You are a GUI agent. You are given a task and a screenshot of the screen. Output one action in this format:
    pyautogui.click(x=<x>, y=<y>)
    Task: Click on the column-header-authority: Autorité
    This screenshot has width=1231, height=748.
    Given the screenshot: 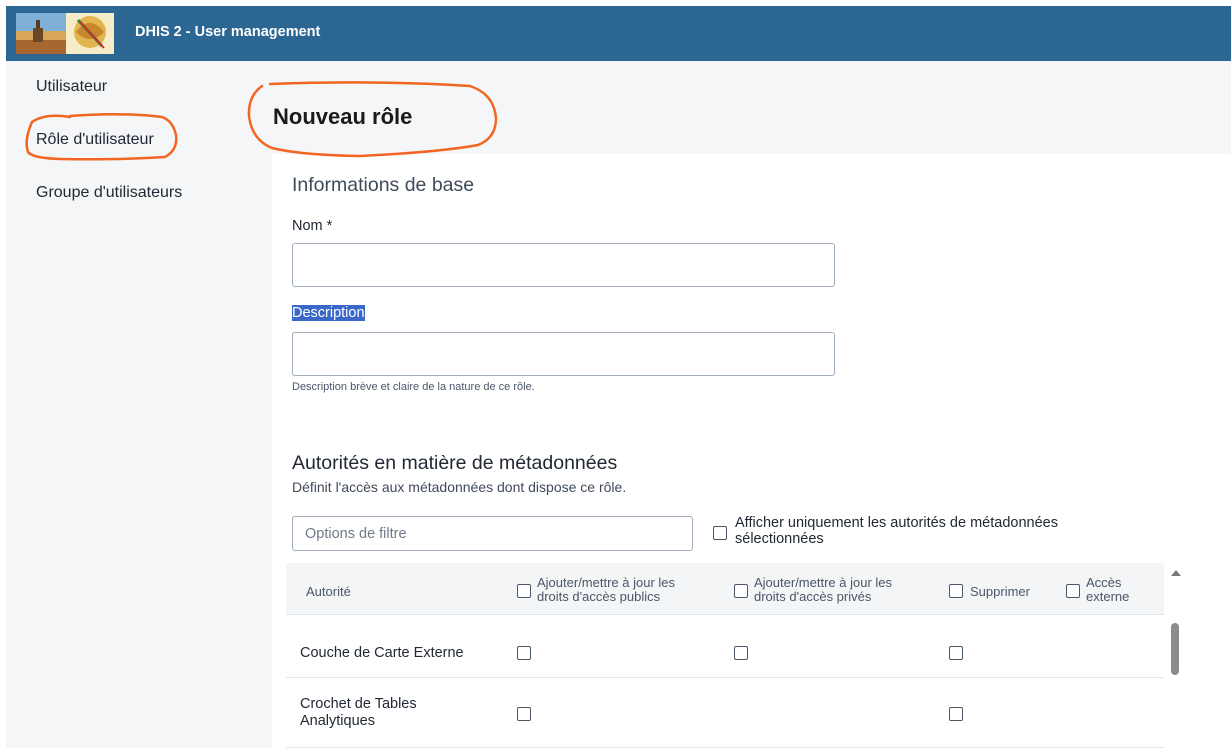 What is the action you would take?
    pyautogui.click(x=328, y=591)
    